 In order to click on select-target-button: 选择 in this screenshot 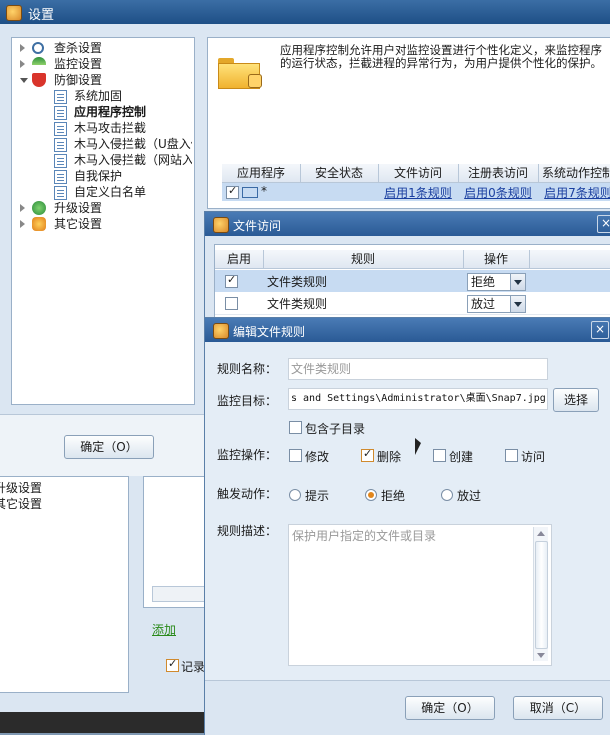, I will do `click(576, 400)`.